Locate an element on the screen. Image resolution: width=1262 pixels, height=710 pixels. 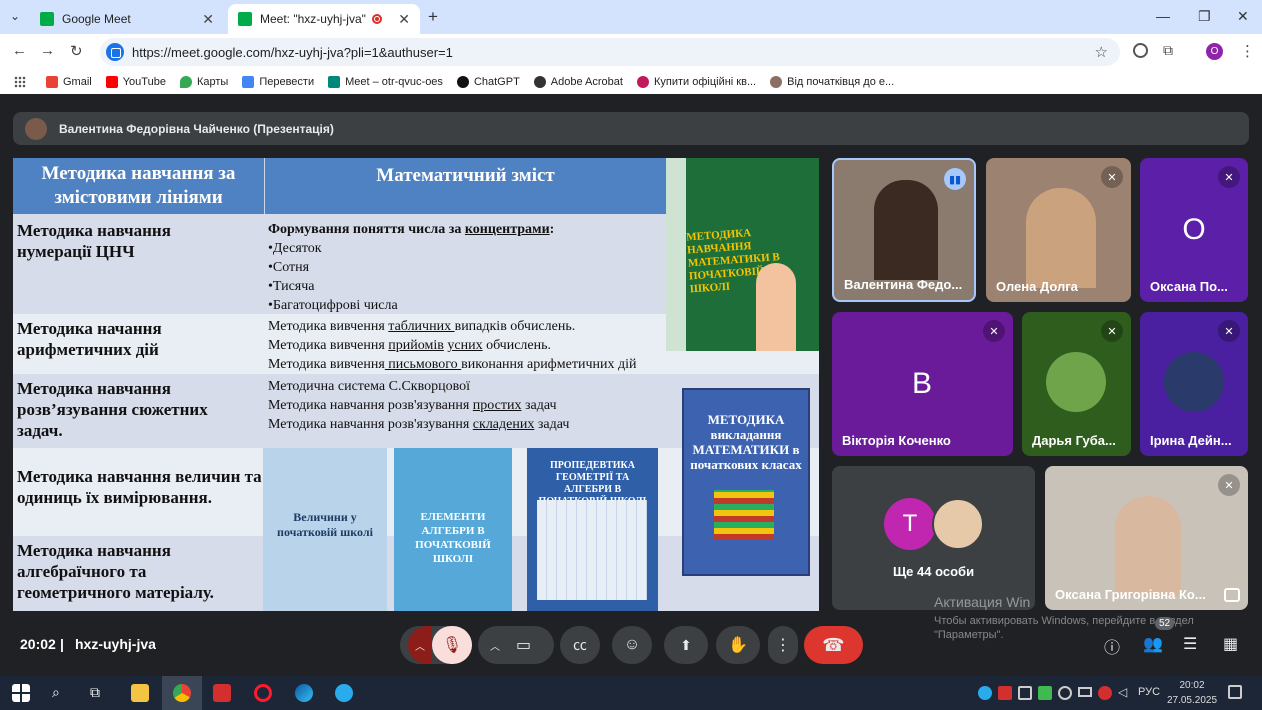
task-view-icon: ⧉ is located at coordinates (99, 693).